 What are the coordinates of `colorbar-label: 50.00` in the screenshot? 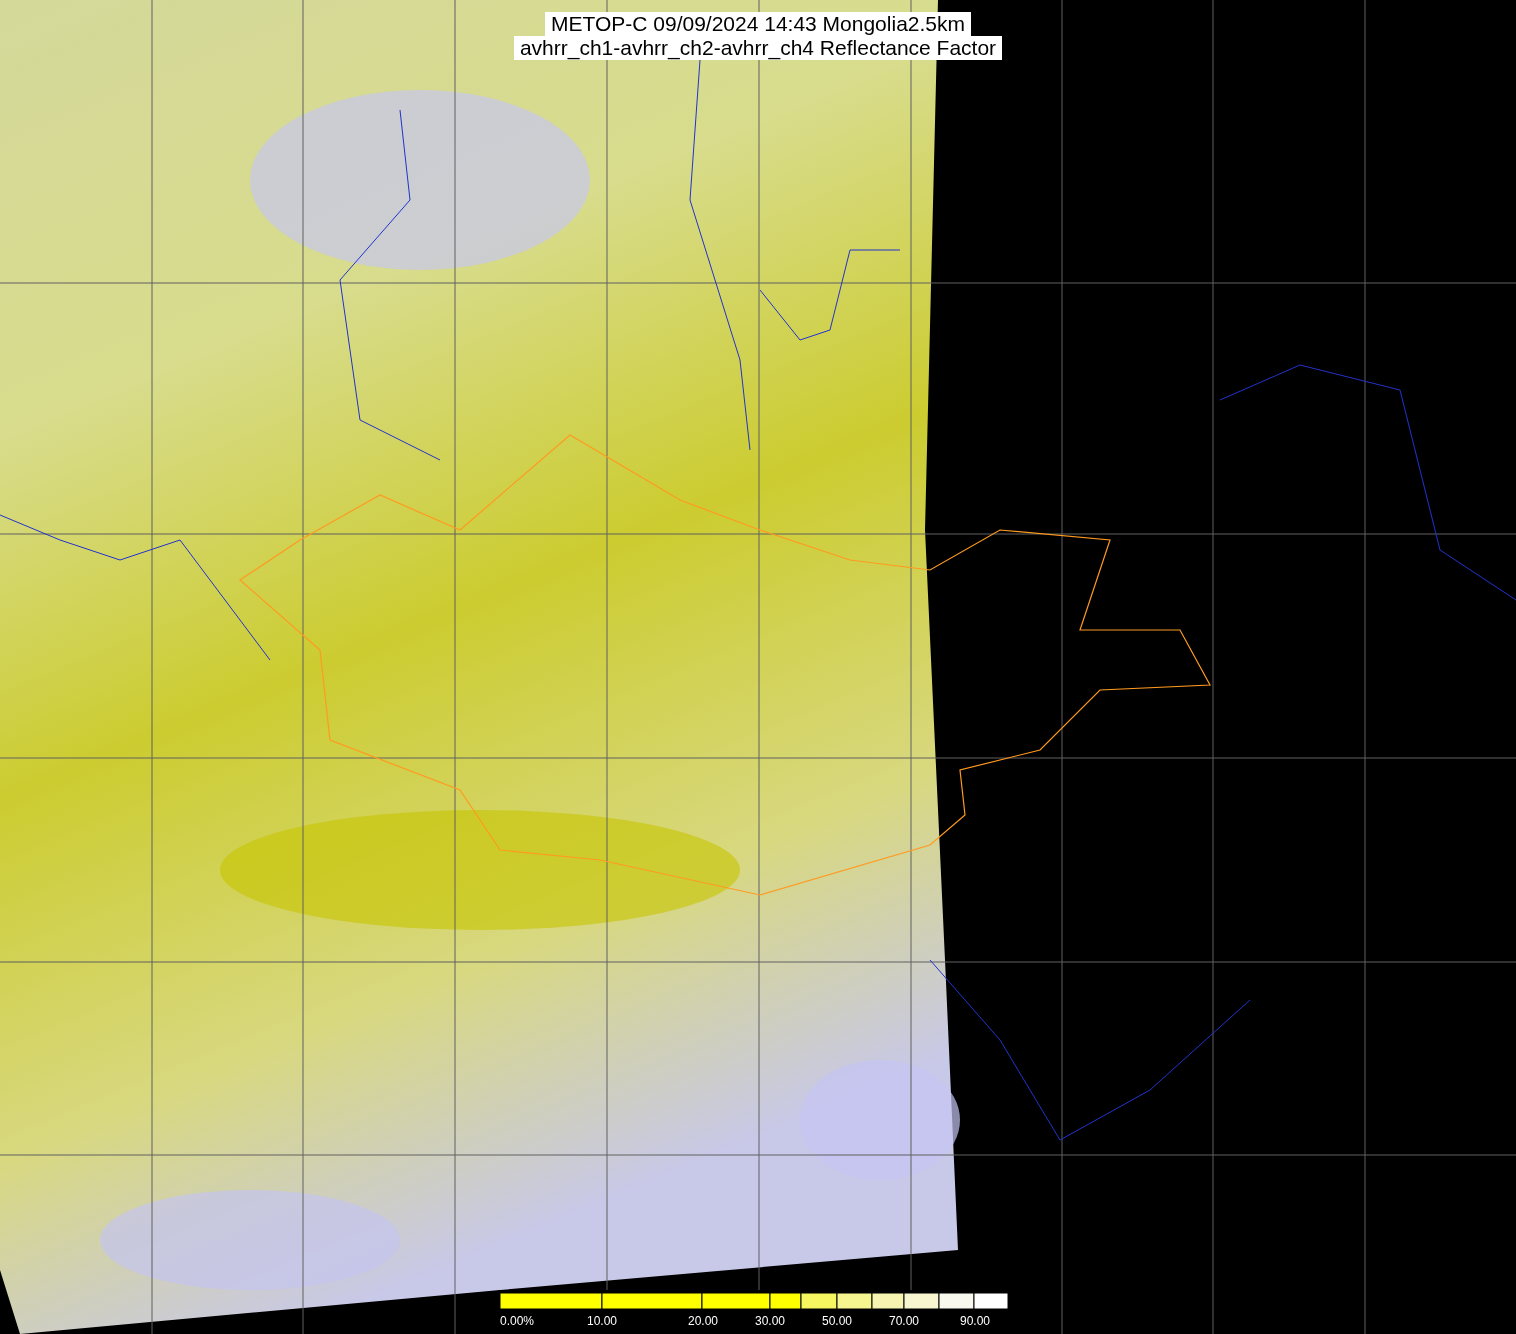 It's located at (837, 1321).